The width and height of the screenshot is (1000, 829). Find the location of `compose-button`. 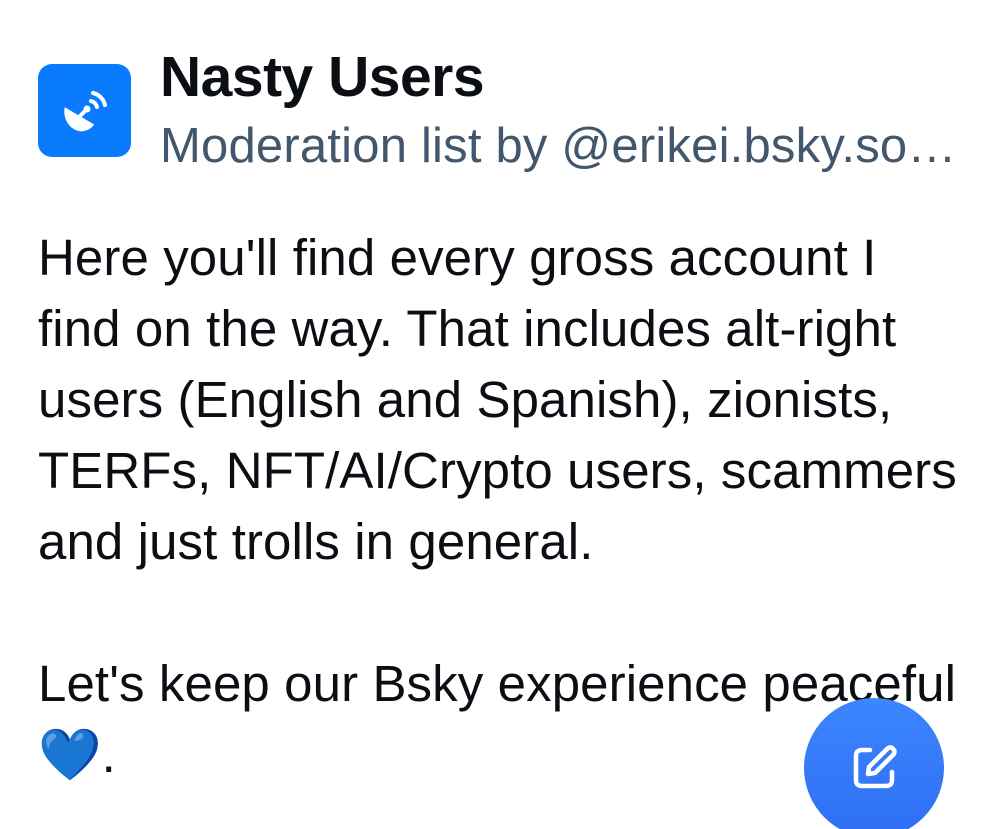

compose-button is located at coordinates (874, 763).